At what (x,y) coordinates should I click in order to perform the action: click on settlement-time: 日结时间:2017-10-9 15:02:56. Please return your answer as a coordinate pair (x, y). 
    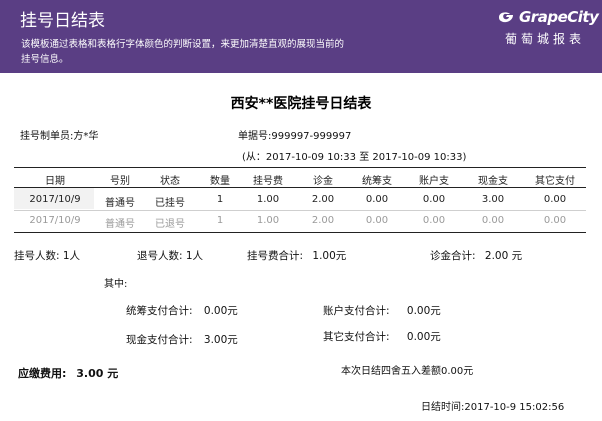
    Looking at the image, I should click on (492, 405).